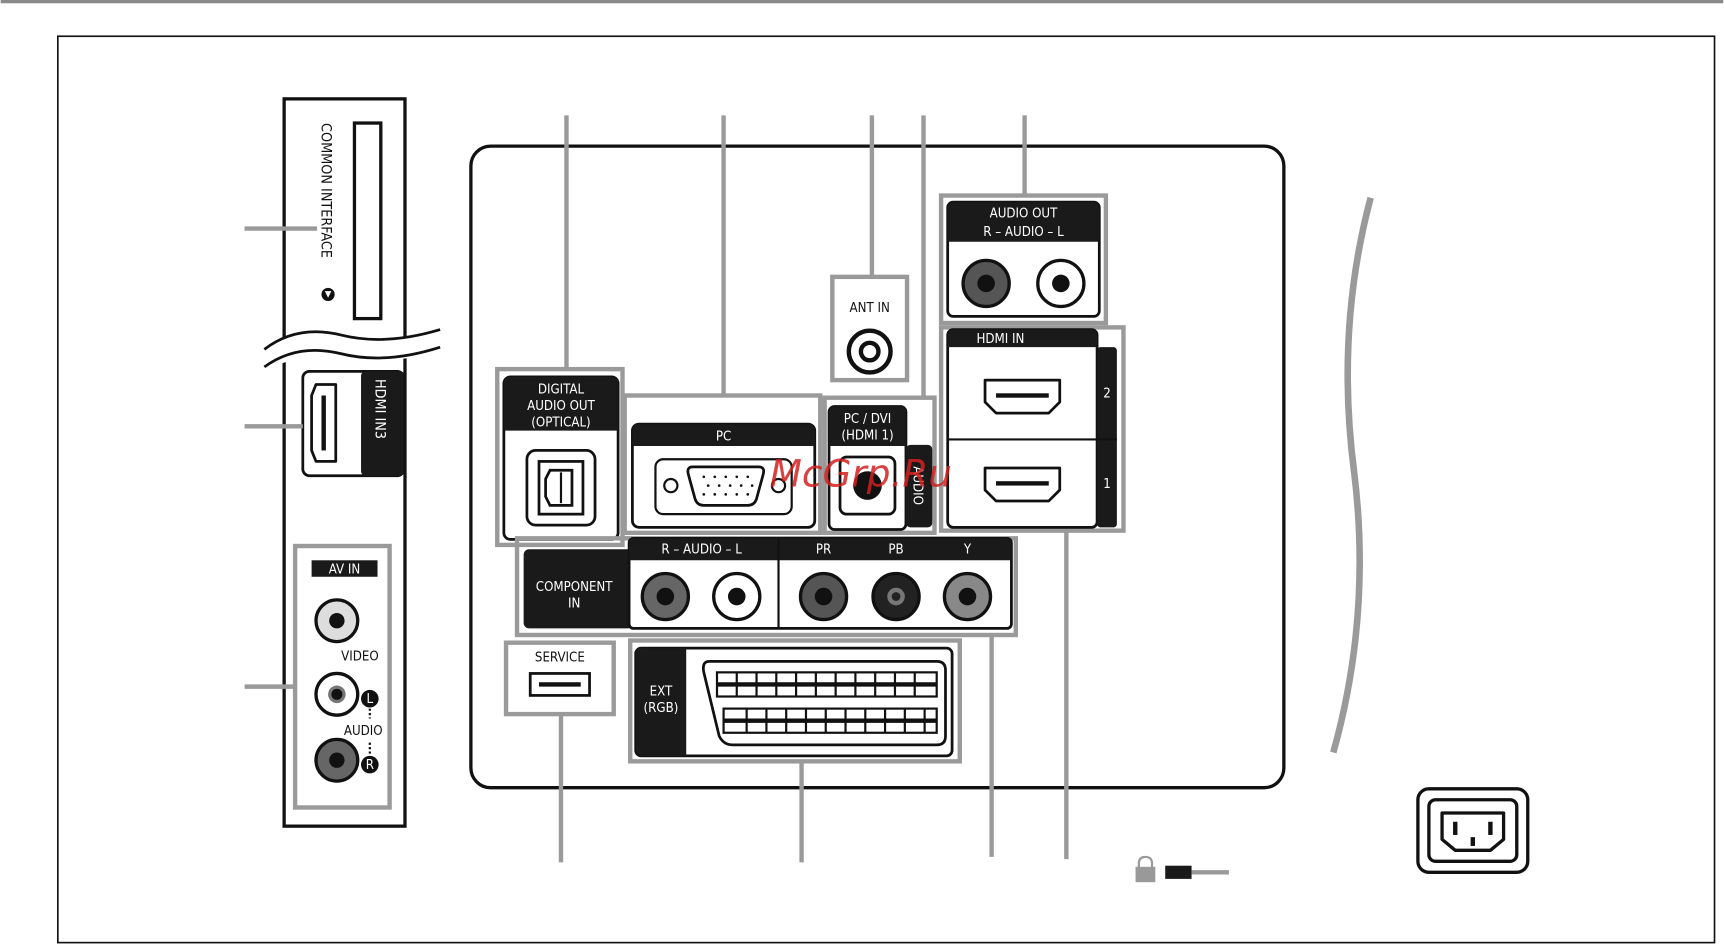  I want to click on audio-label: AUDIO, so click(363, 731).